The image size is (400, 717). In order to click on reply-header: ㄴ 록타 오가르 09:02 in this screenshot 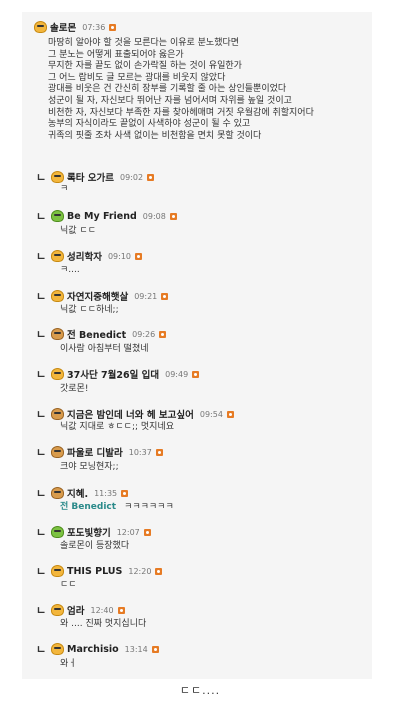, I will do `click(95, 177)`.